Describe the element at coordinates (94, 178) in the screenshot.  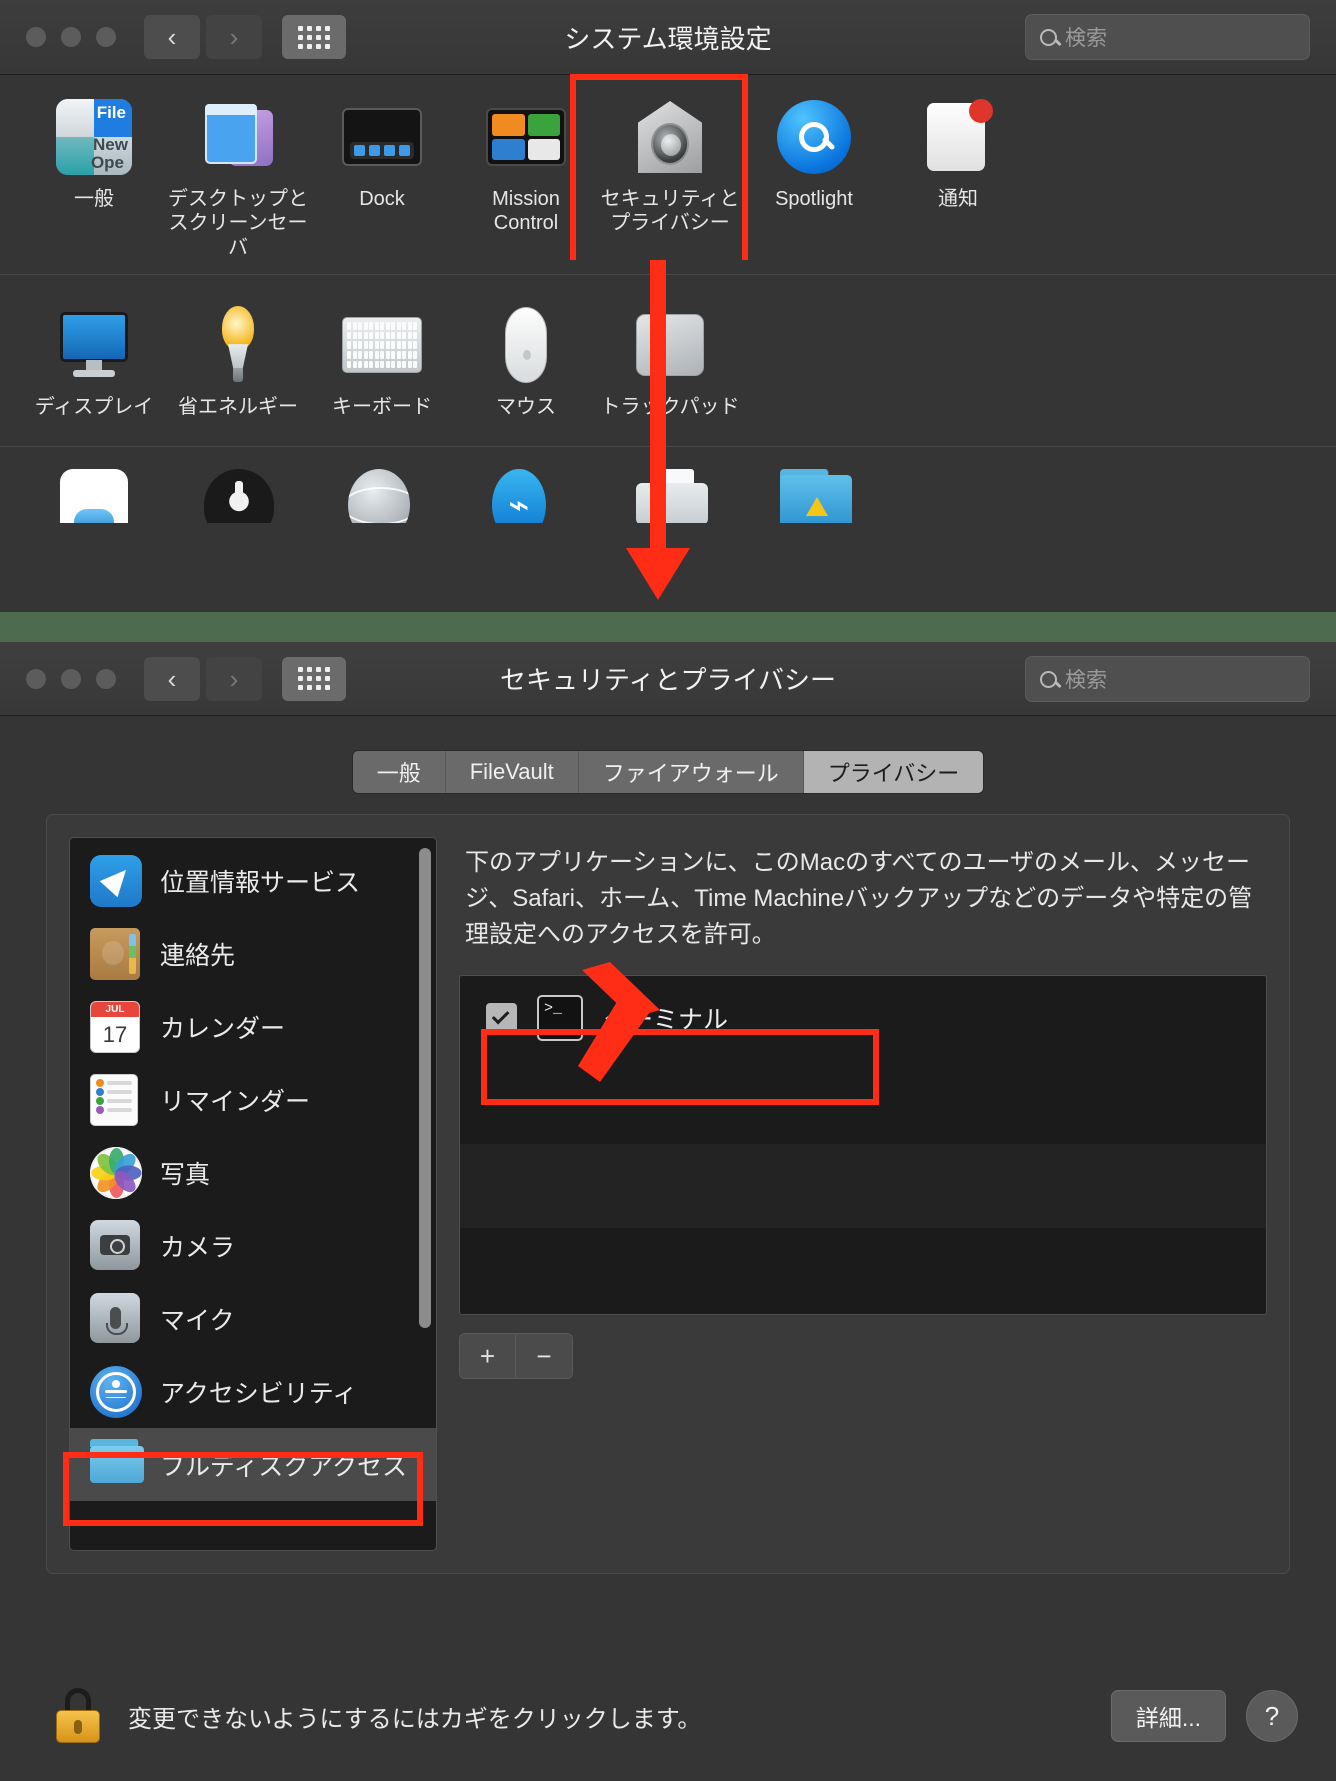
I see `pref-item-general: File New Ope 一般` at that location.